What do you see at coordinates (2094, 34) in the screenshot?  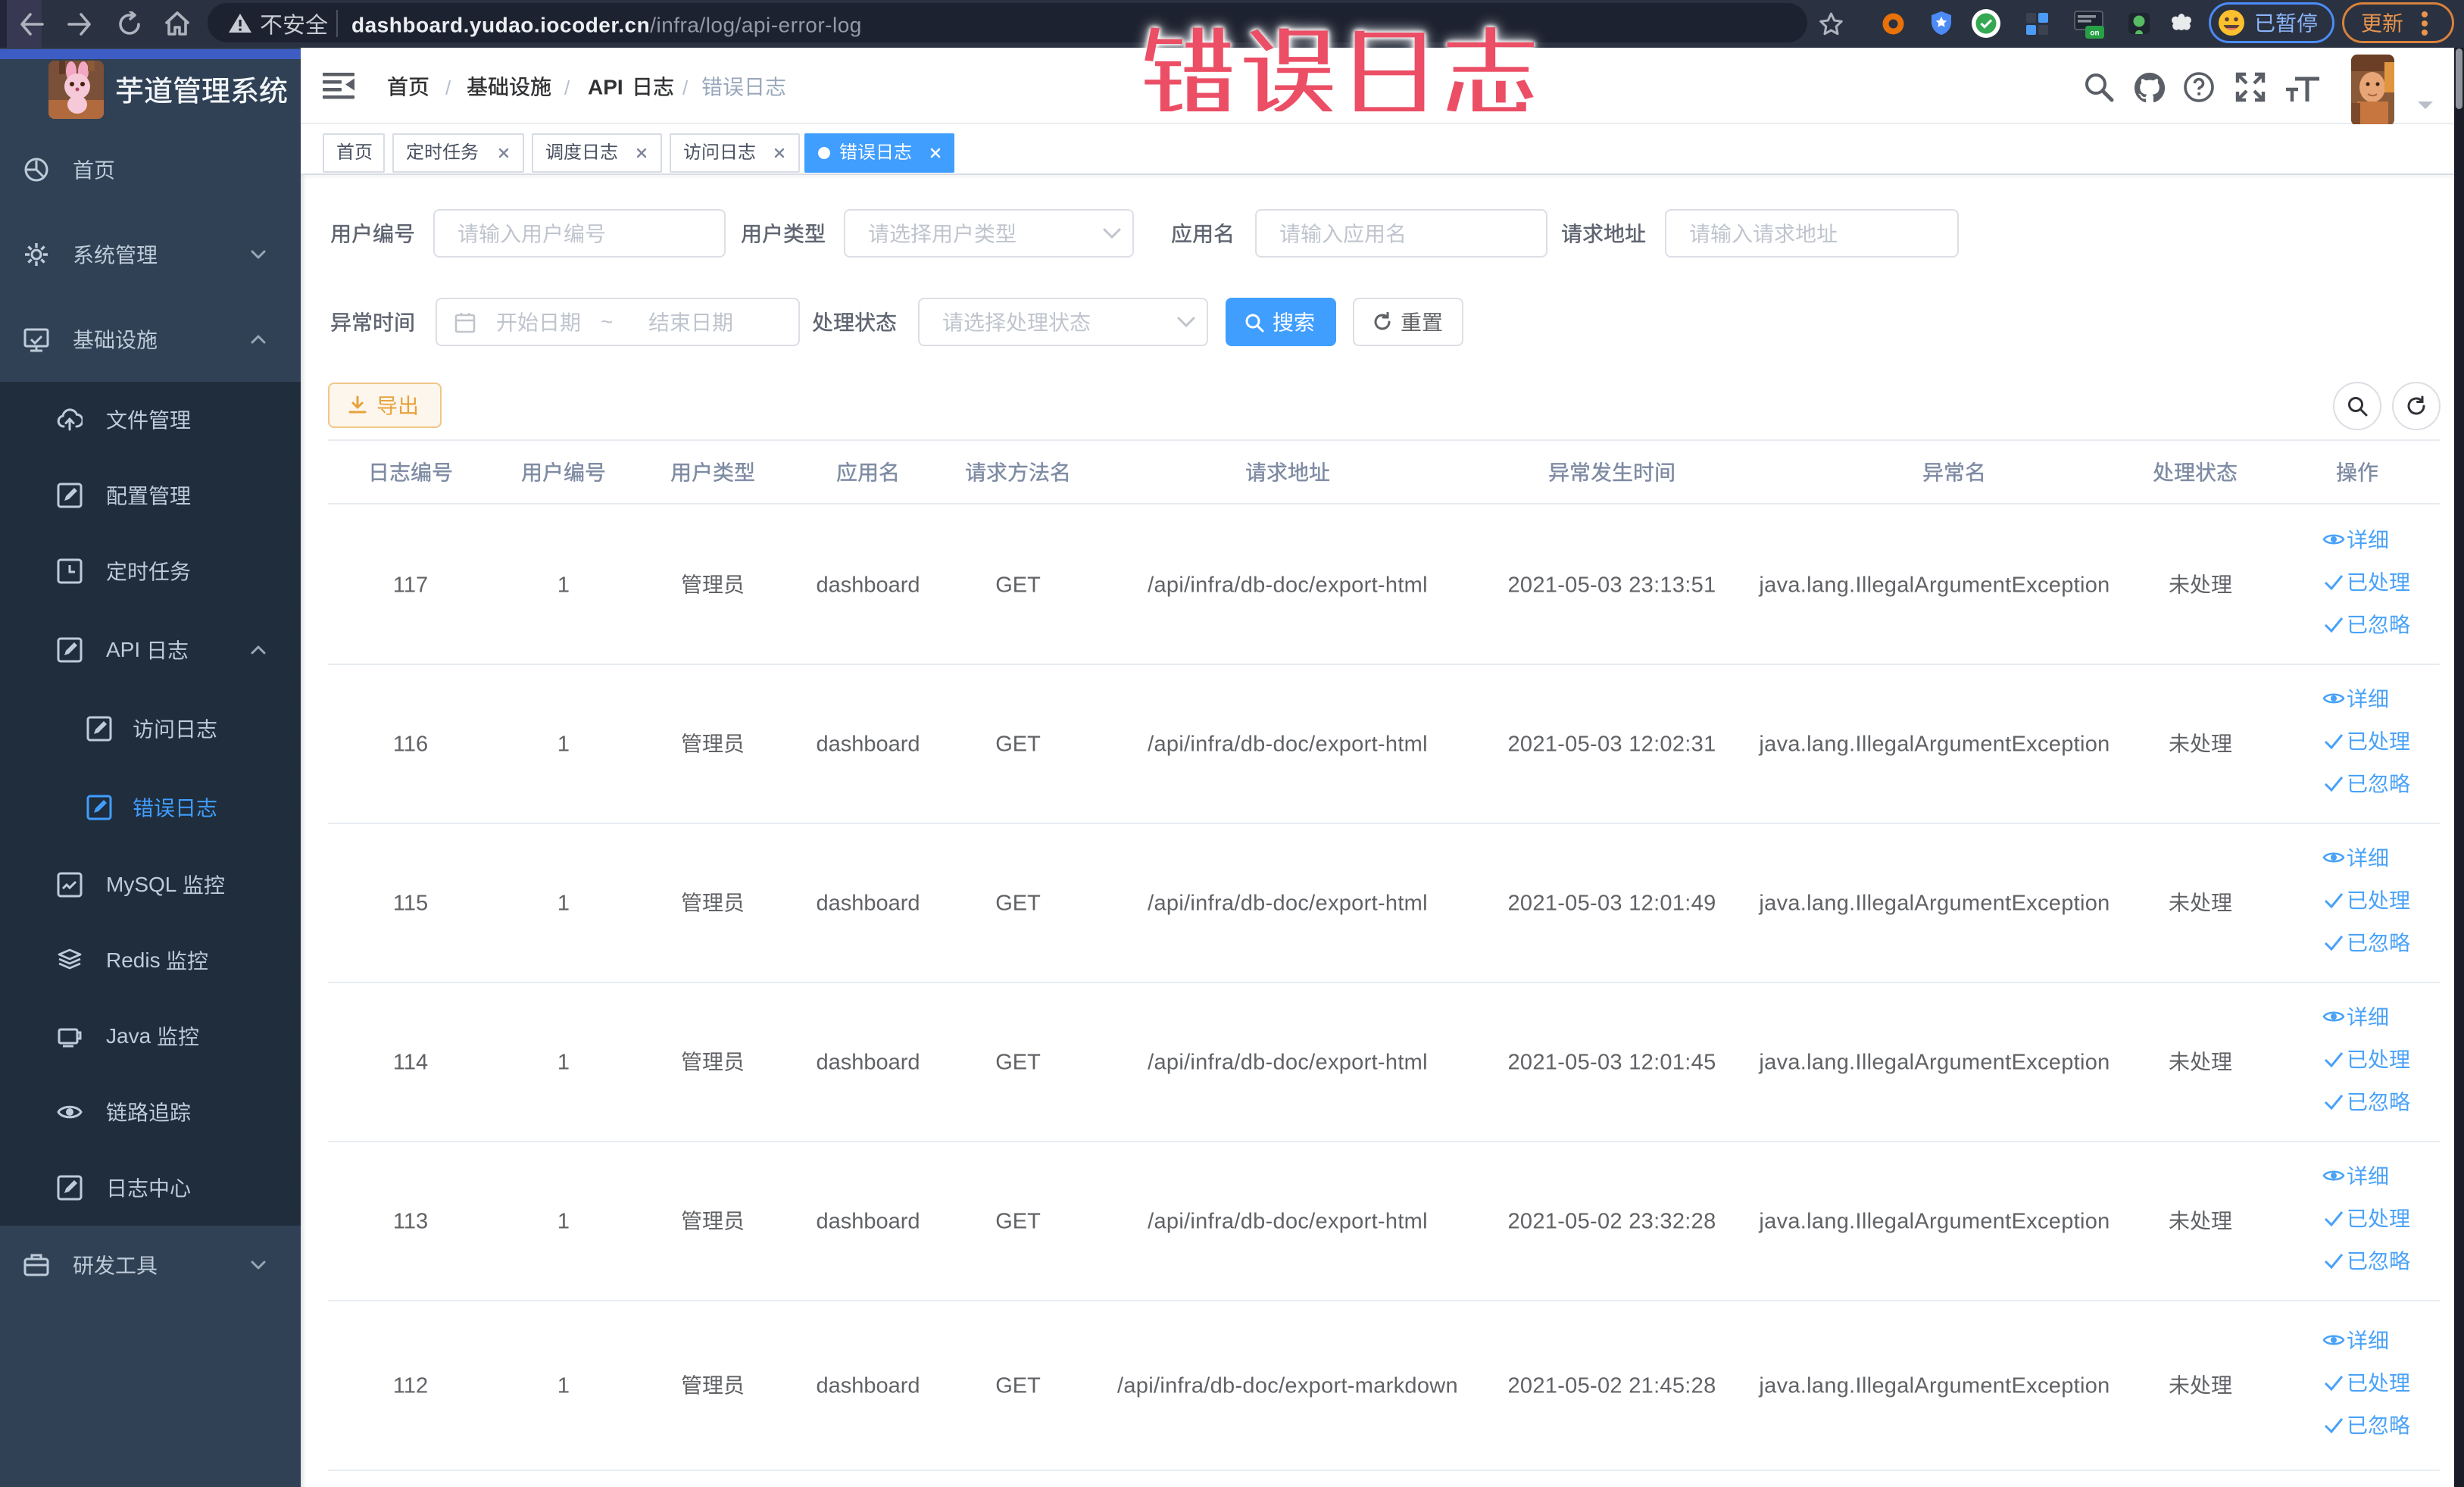 I see `svg-text: on` at bounding box center [2094, 34].